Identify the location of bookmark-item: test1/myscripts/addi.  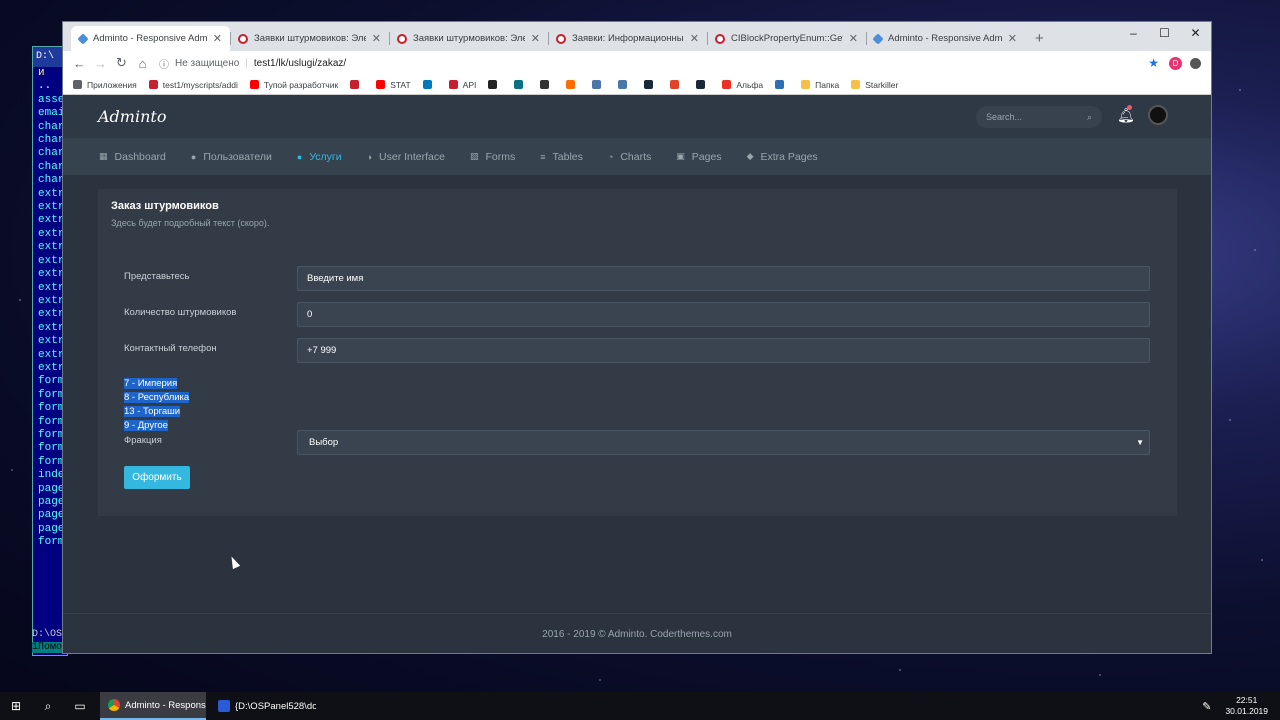
(193, 85).